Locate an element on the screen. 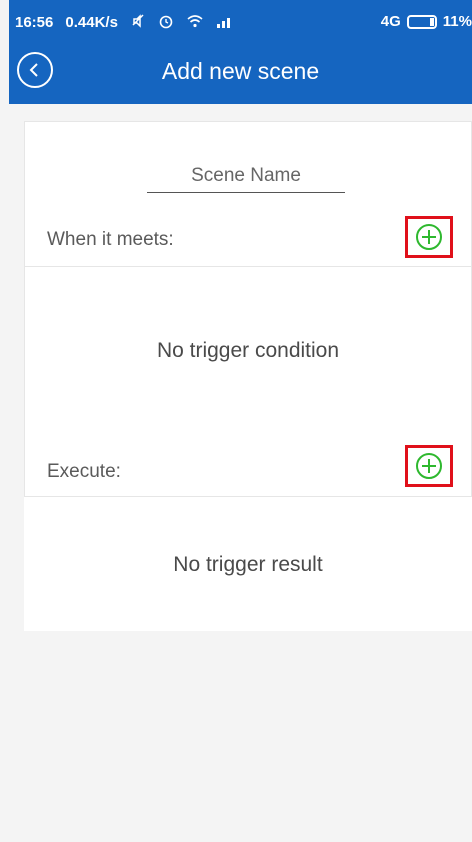 Image resolution: width=472 pixels, height=842 pixels. alarm-icon is located at coordinates (166, 22).